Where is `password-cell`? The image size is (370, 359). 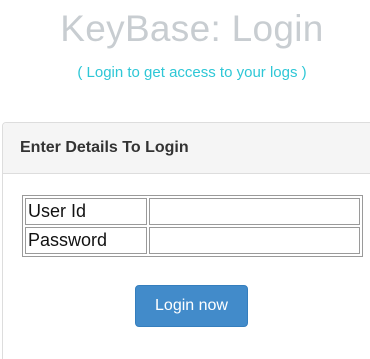 password-cell is located at coordinates (254, 240).